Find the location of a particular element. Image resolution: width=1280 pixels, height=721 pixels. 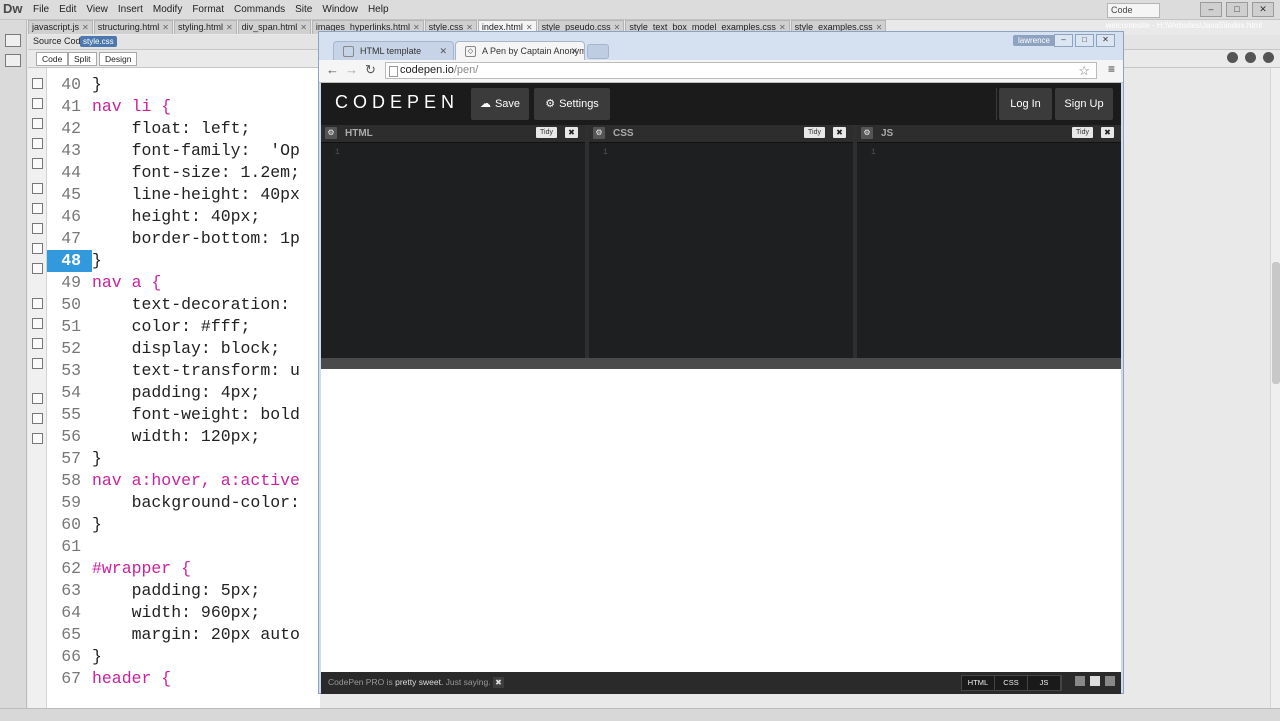

code-line: 46 height: 40px; is located at coordinates (183, 217).